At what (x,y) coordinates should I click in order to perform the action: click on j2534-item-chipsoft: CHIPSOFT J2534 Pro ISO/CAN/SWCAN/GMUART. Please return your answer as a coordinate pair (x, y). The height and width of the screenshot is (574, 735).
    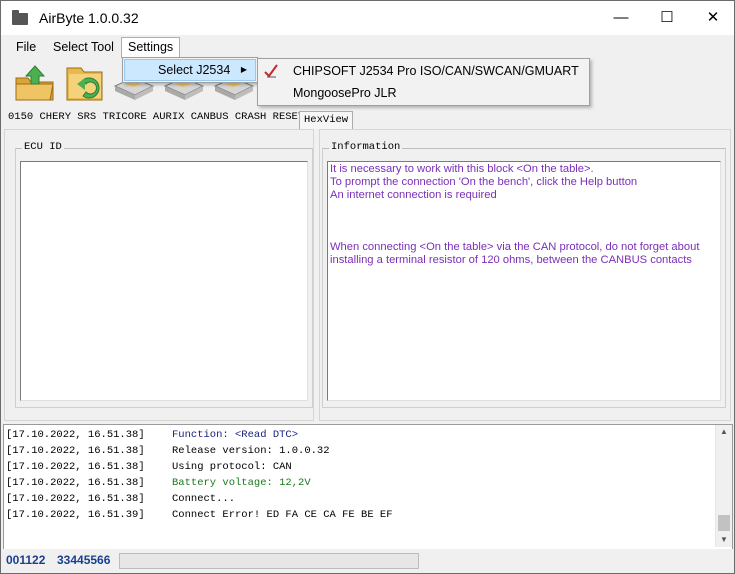
    Looking at the image, I should click on (423, 71).